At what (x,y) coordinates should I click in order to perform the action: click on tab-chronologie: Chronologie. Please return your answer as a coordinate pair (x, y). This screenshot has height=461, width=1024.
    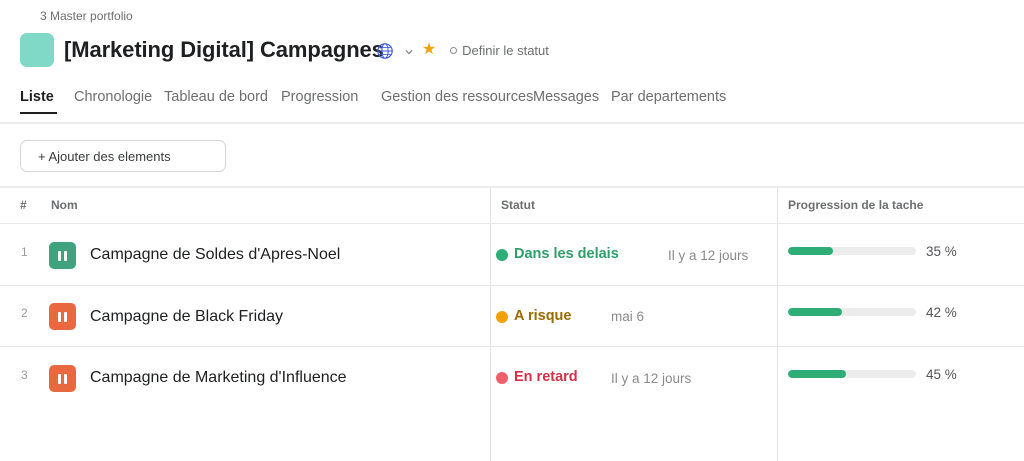
    Looking at the image, I should click on (113, 97).